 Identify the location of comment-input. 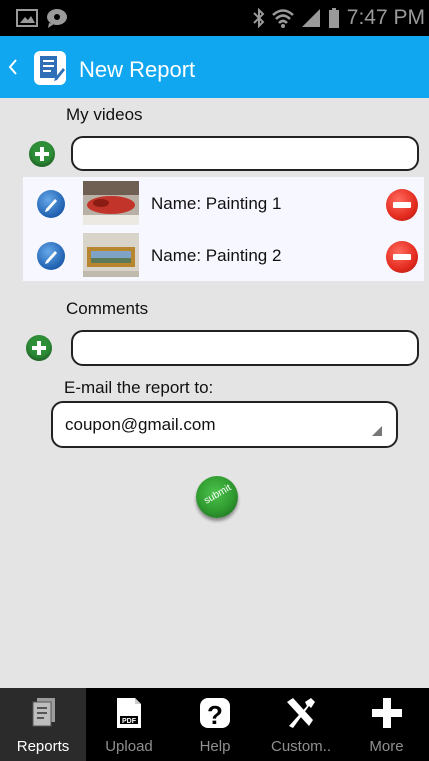
(245, 348).